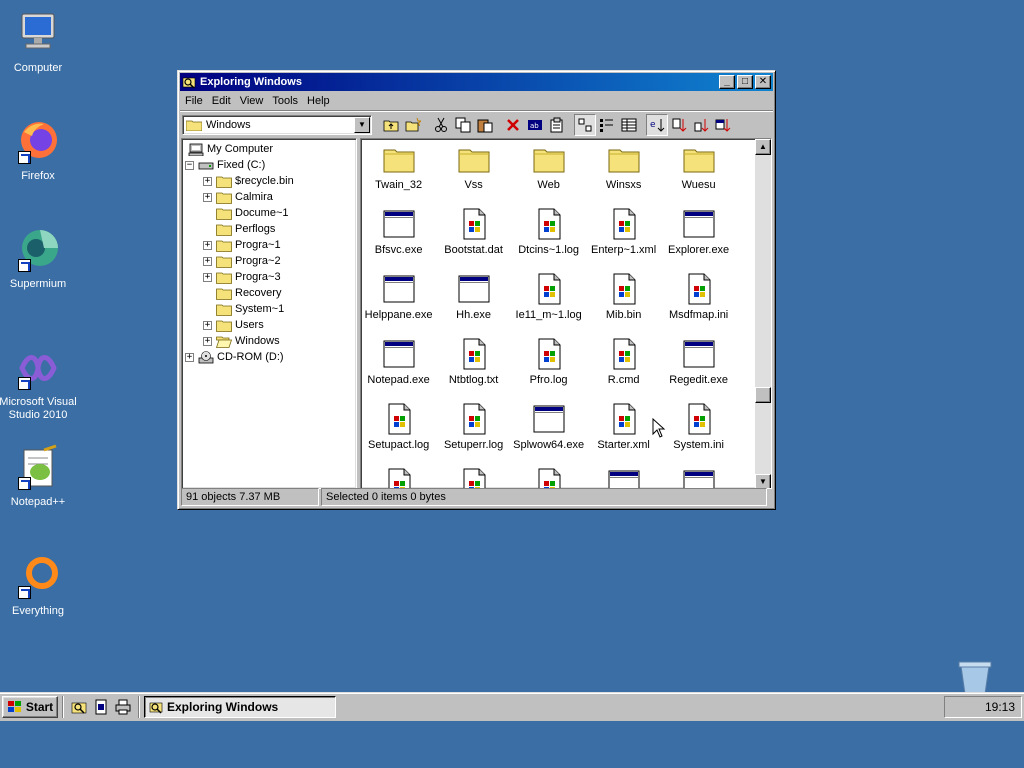 The width and height of the screenshot is (1024, 768). Describe the element at coordinates (238, 197) in the screenshot. I see `tree-item: + Calmira` at that location.